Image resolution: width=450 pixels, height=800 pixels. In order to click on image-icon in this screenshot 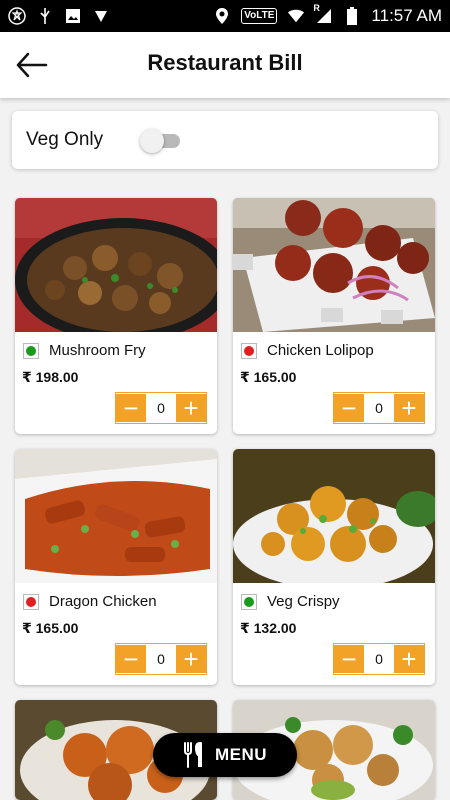, I will do `click(73, 16)`.